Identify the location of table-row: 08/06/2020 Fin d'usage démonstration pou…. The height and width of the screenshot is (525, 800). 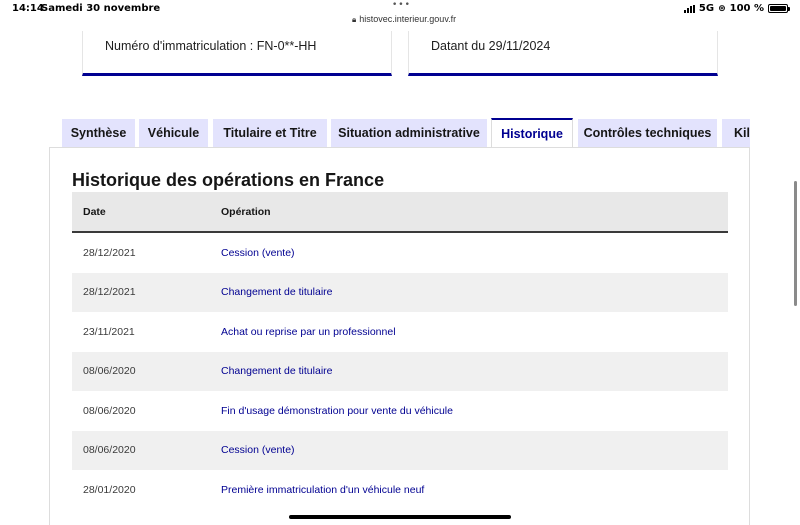
(400, 411).